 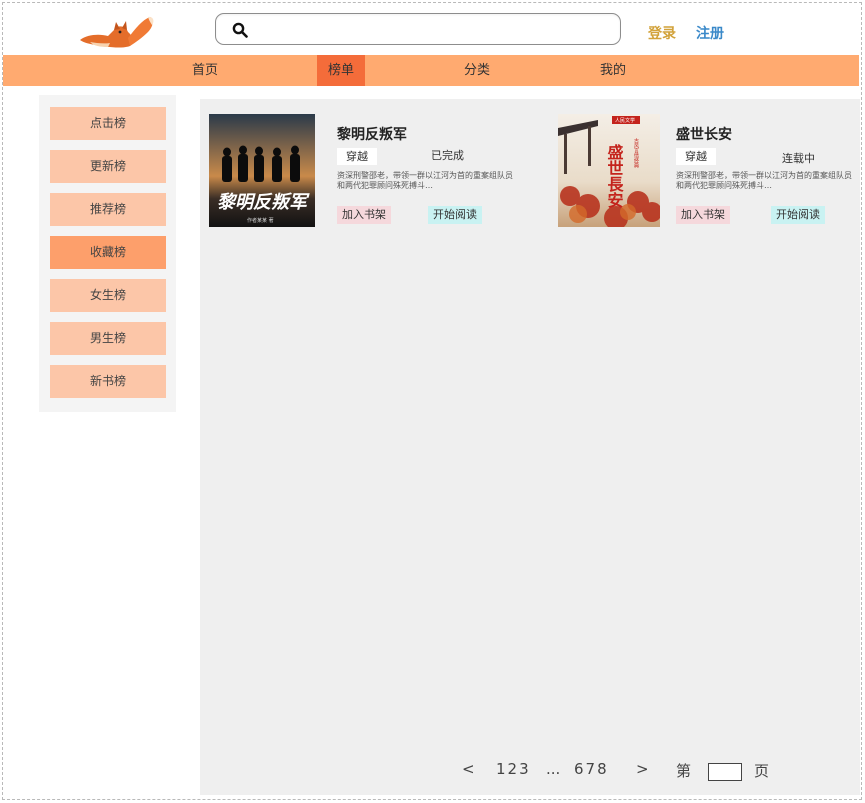 What do you see at coordinates (372, 134) in the screenshot?
I see `book-title: 黎明反叛军` at bounding box center [372, 134].